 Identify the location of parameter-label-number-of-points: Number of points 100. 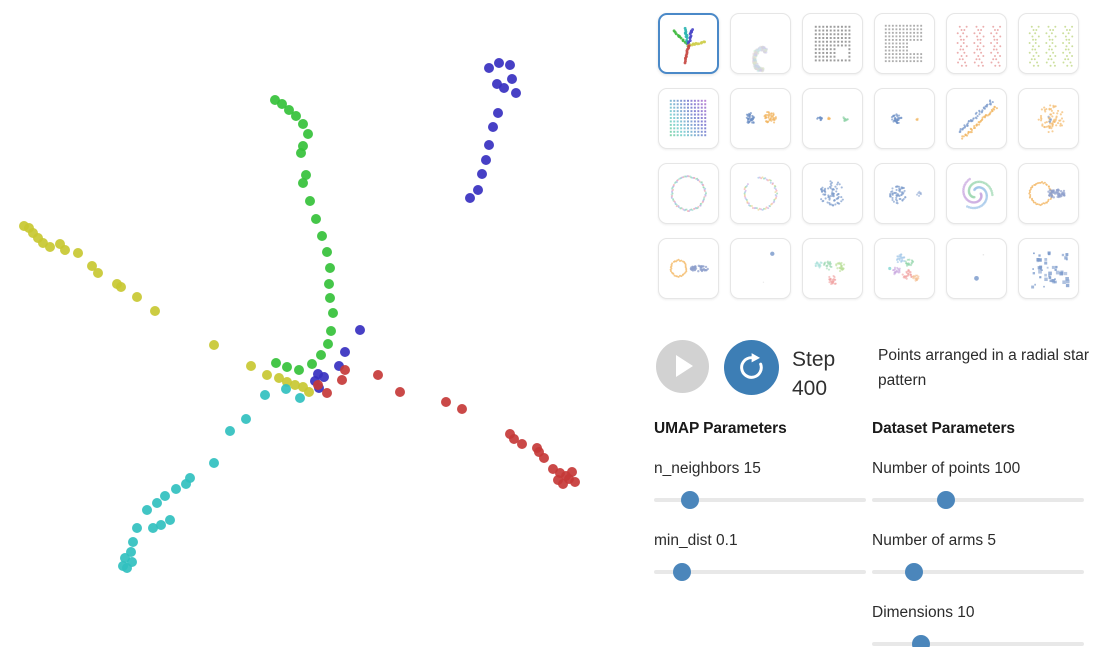
(946, 468).